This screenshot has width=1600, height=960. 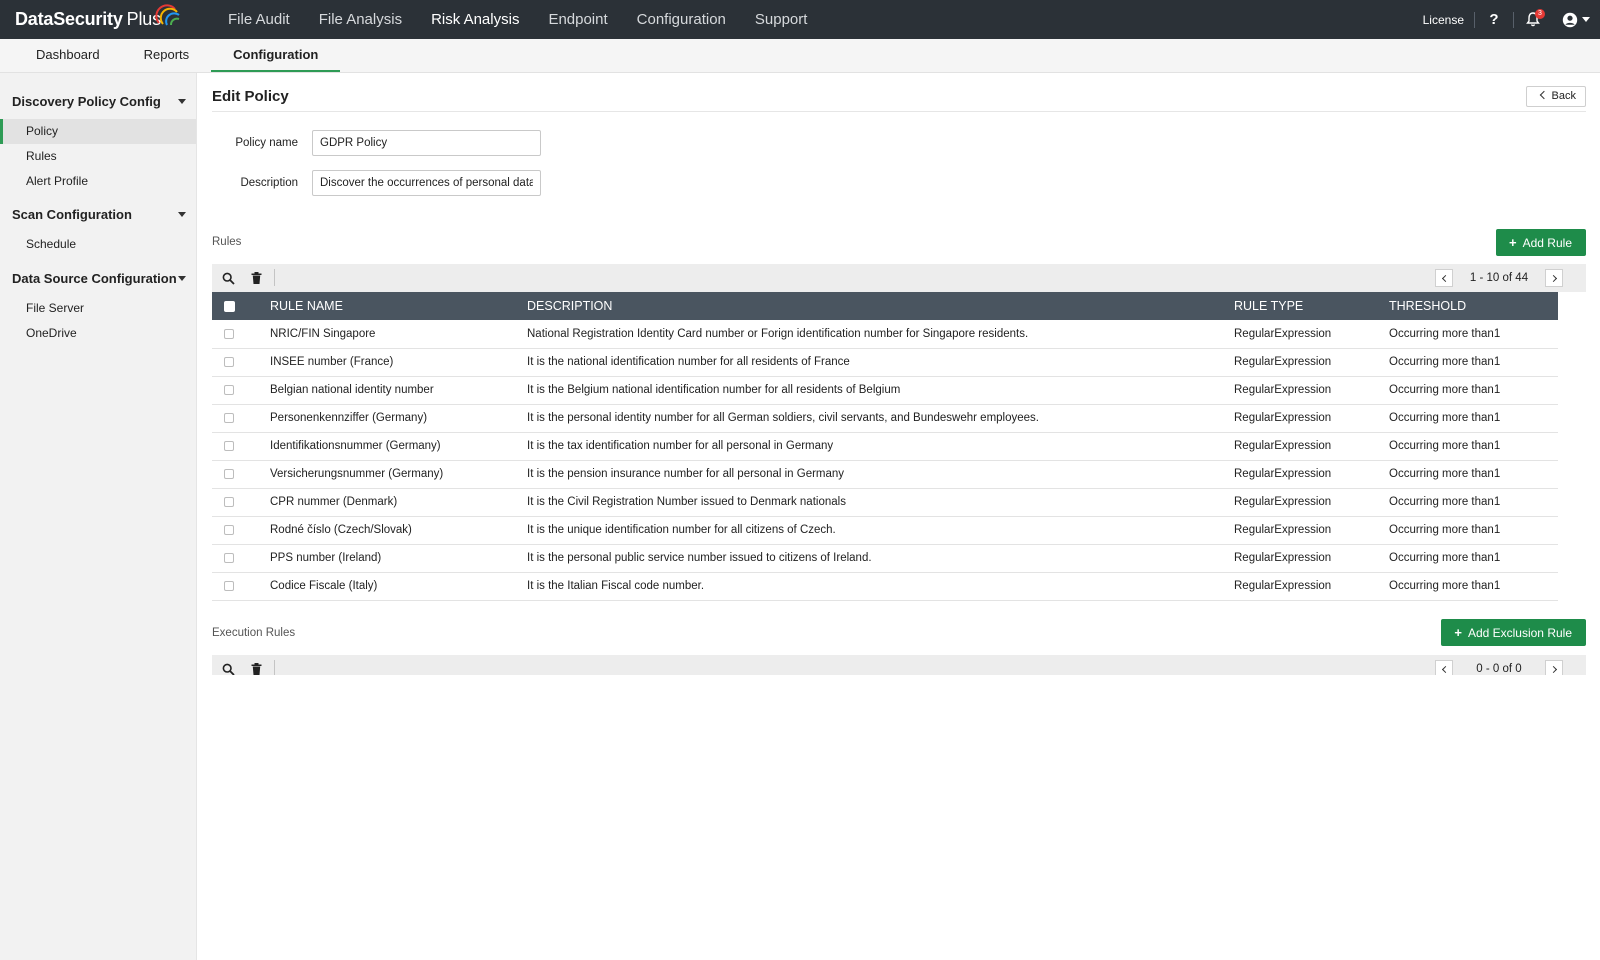 What do you see at coordinates (98, 156) in the screenshot?
I see `sidebar-item-rules: Rules` at bounding box center [98, 156].